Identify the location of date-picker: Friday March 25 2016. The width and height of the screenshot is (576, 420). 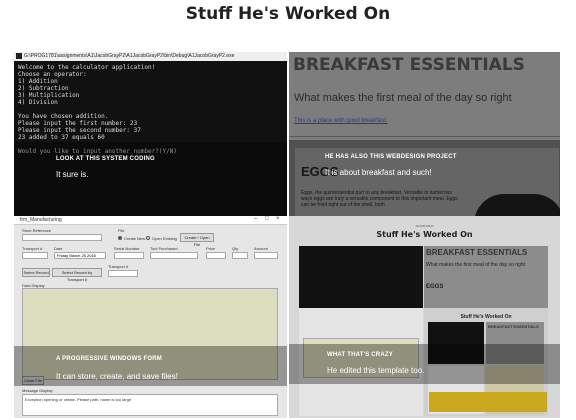
(80, 255).